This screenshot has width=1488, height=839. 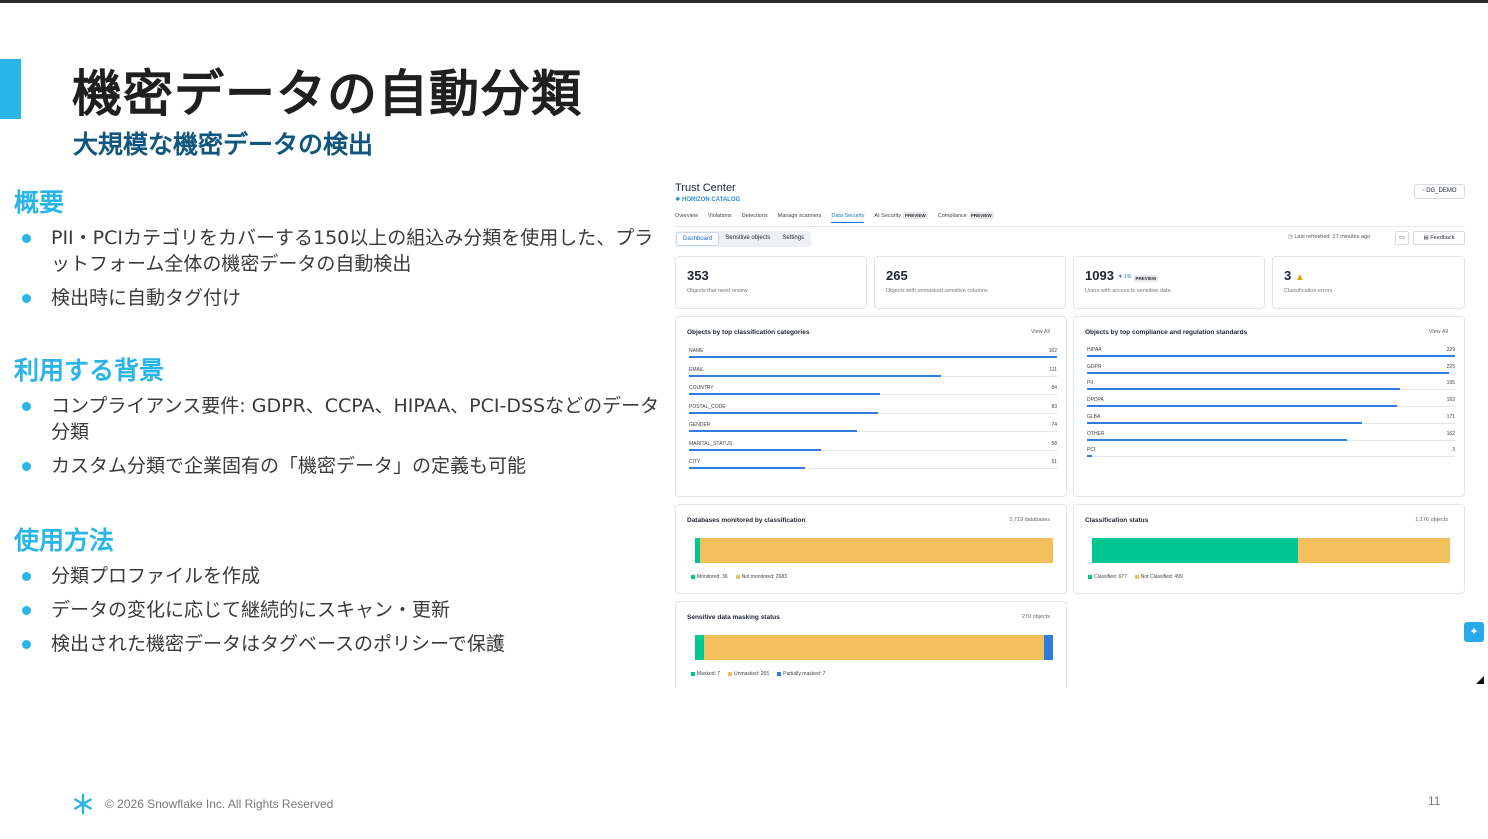 What do you see at coordinates (848, 218) in the screenshot?
I see `tab-data-security: Data Security` at bounding box center [848, 218].